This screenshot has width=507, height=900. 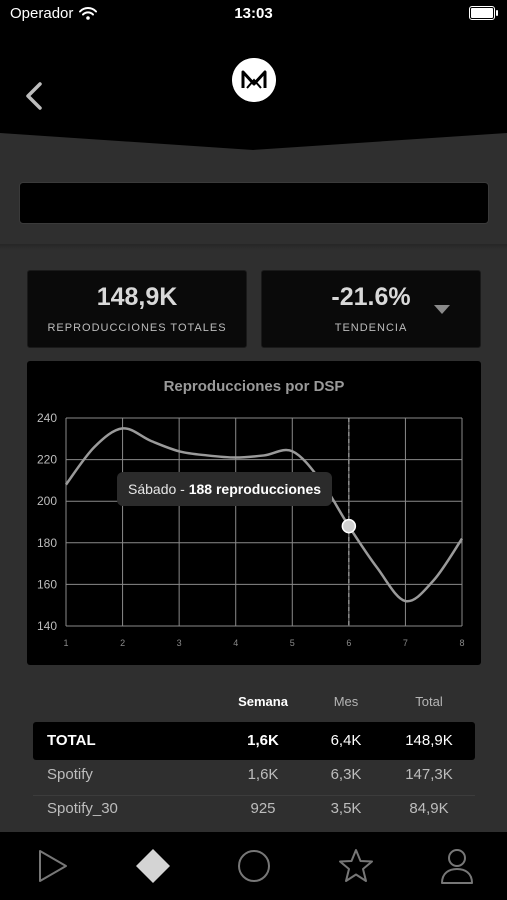 What do you see at coordinates (254, 80) in the screenshot?
I see `brand-logo-icon` at bounding box center [254, 80].